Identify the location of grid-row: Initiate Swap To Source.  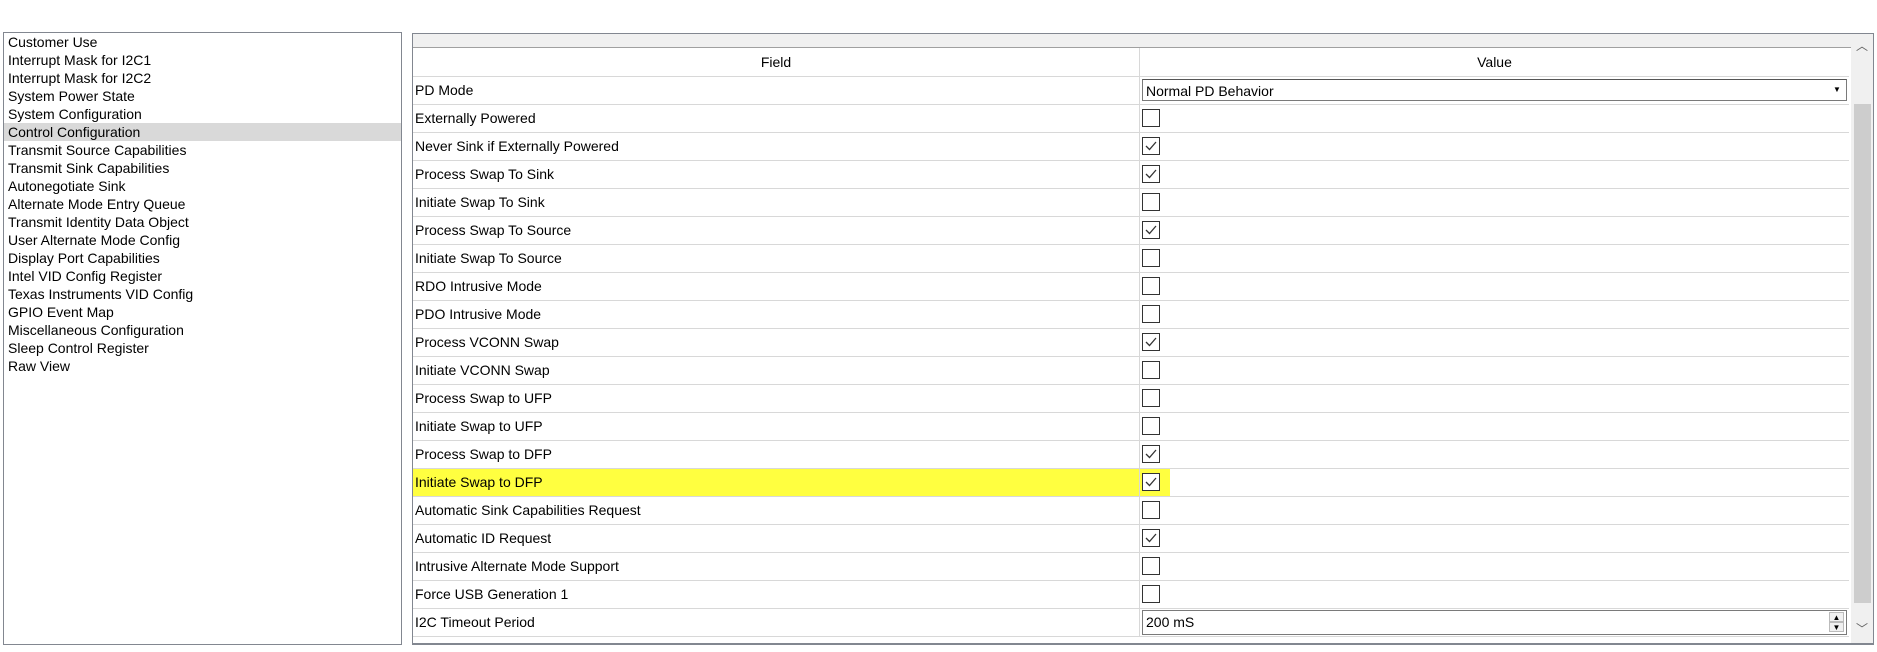
(1131, 259).